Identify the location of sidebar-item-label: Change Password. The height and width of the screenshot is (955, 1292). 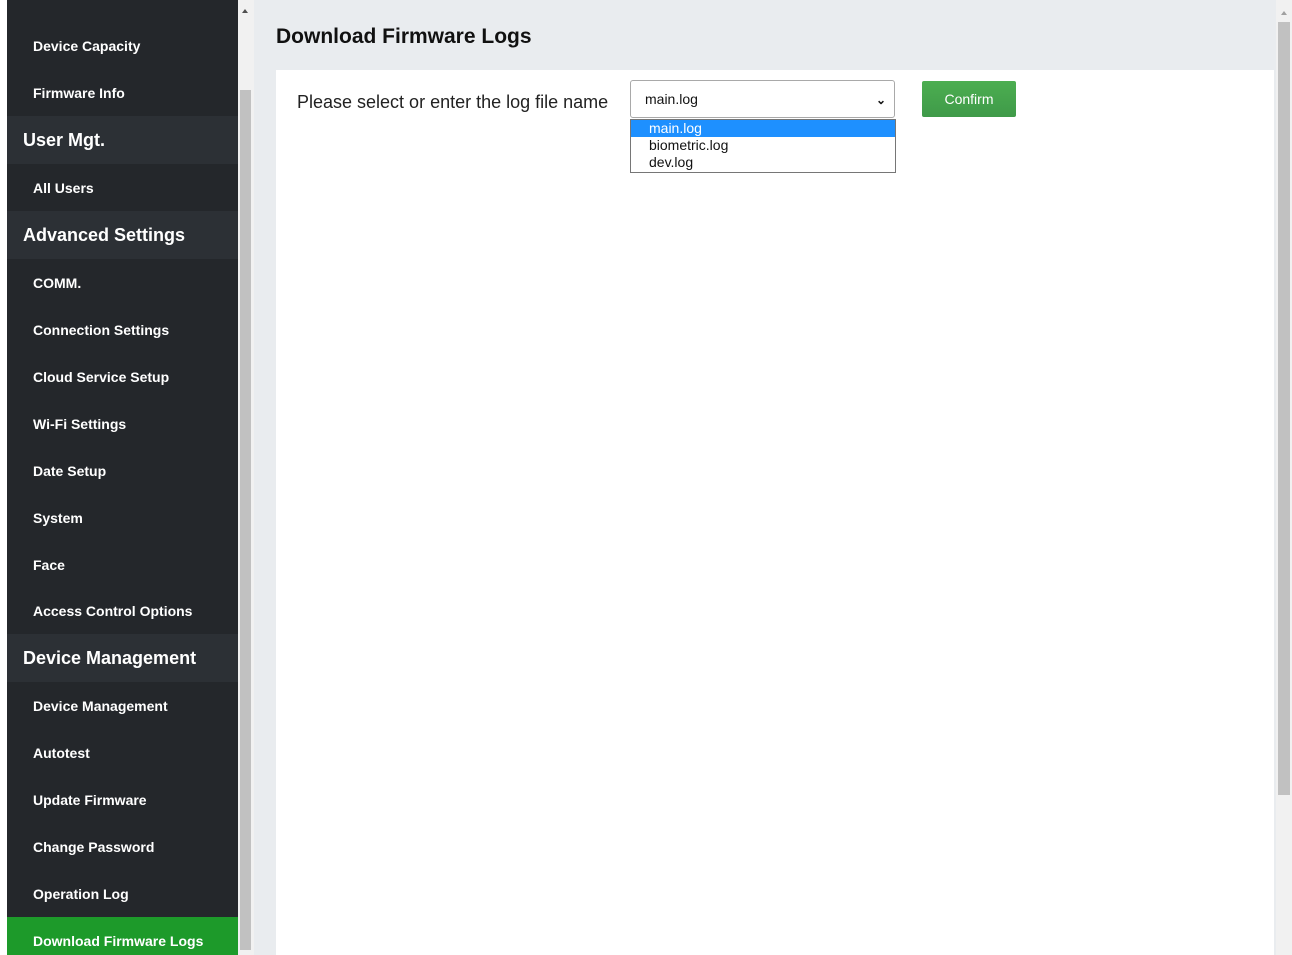
(94, 846).